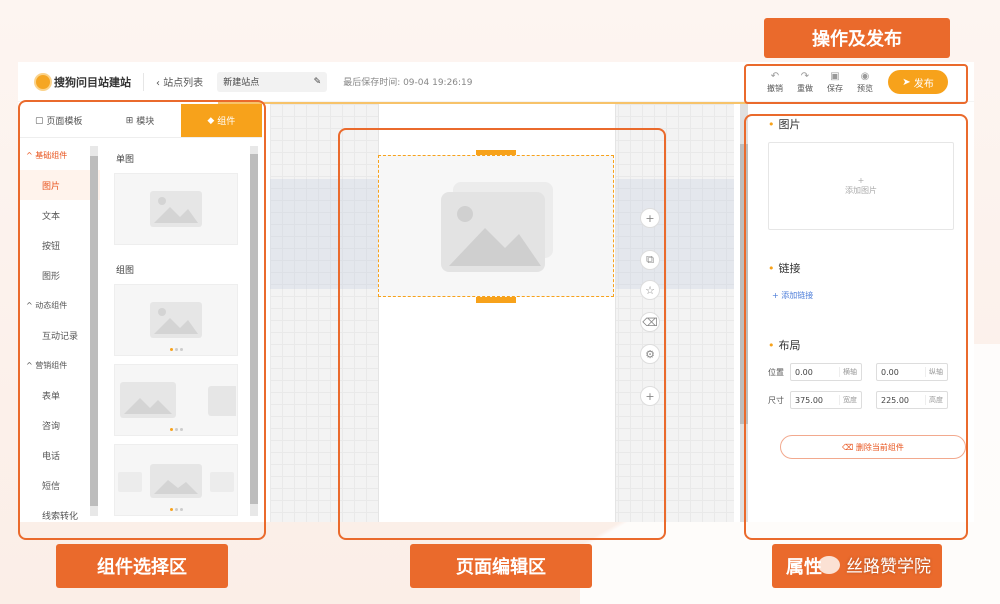  I want to click on site-name-text: 新建站点, so click(241, 83).